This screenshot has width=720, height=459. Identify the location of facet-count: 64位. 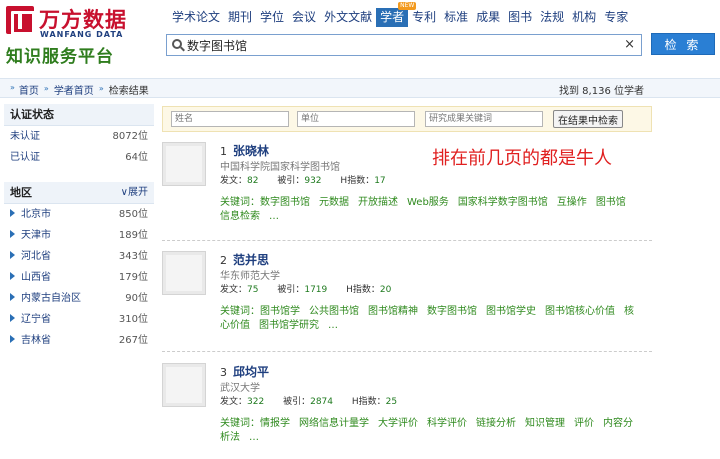
(136, 157).